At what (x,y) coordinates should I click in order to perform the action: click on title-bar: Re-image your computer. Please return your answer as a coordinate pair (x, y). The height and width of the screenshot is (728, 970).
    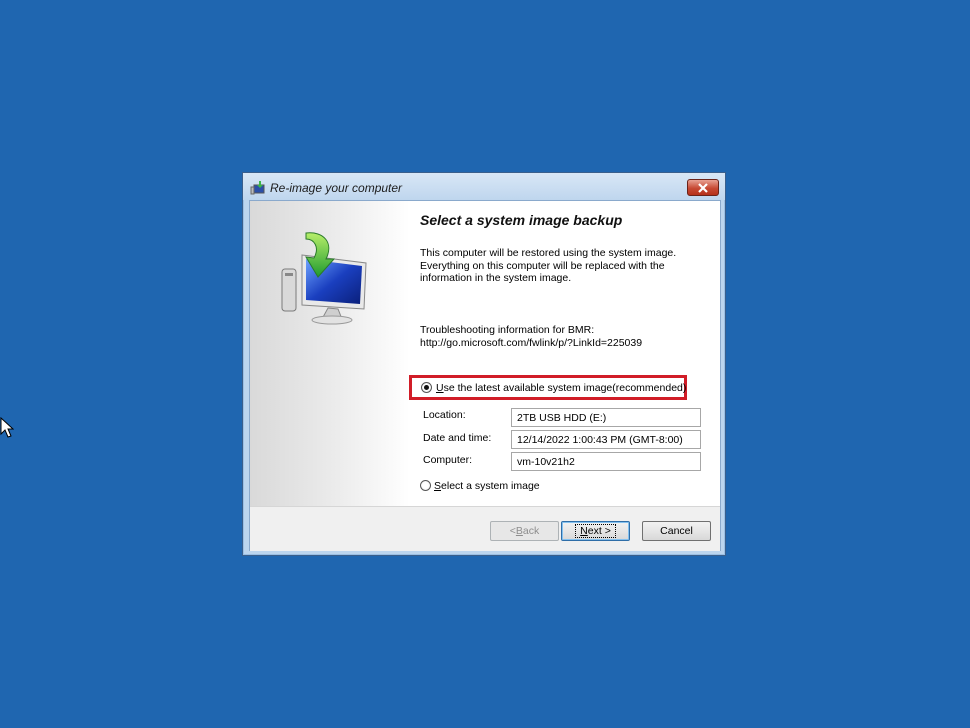
    Looking at the image, I should click on (484, 186).